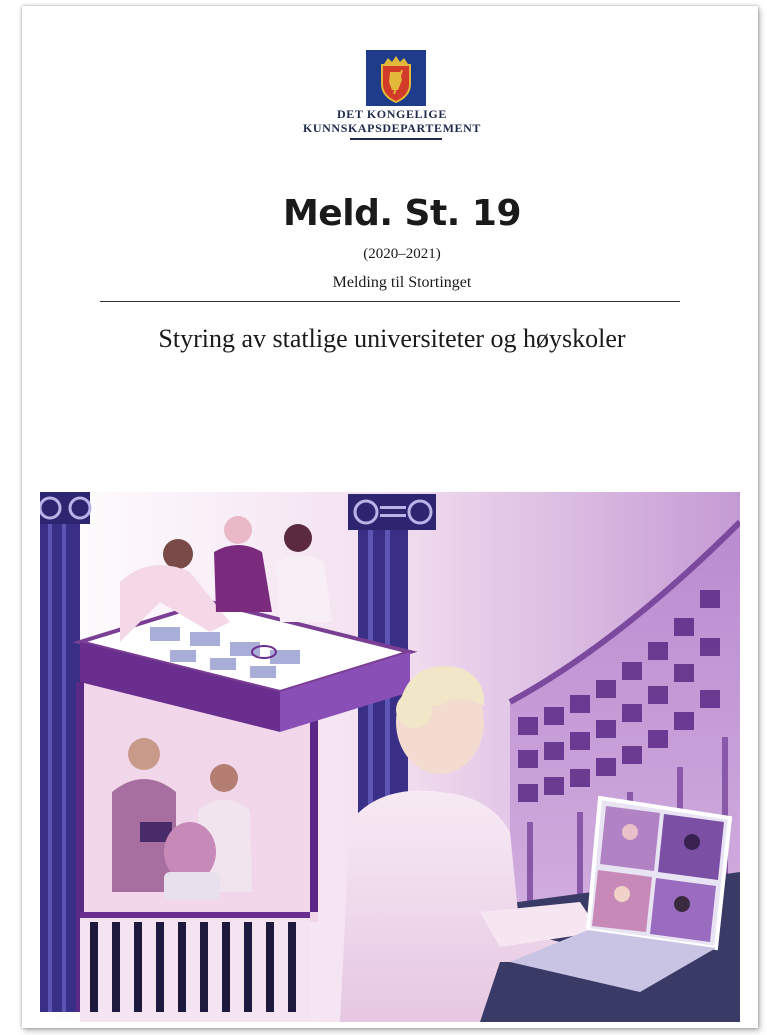 This screenshot has width=767, height=1035. Describe the element at coordinates (402, 282) in the screenshot. I see `document-kind: Melding til Stortinget` at that location.